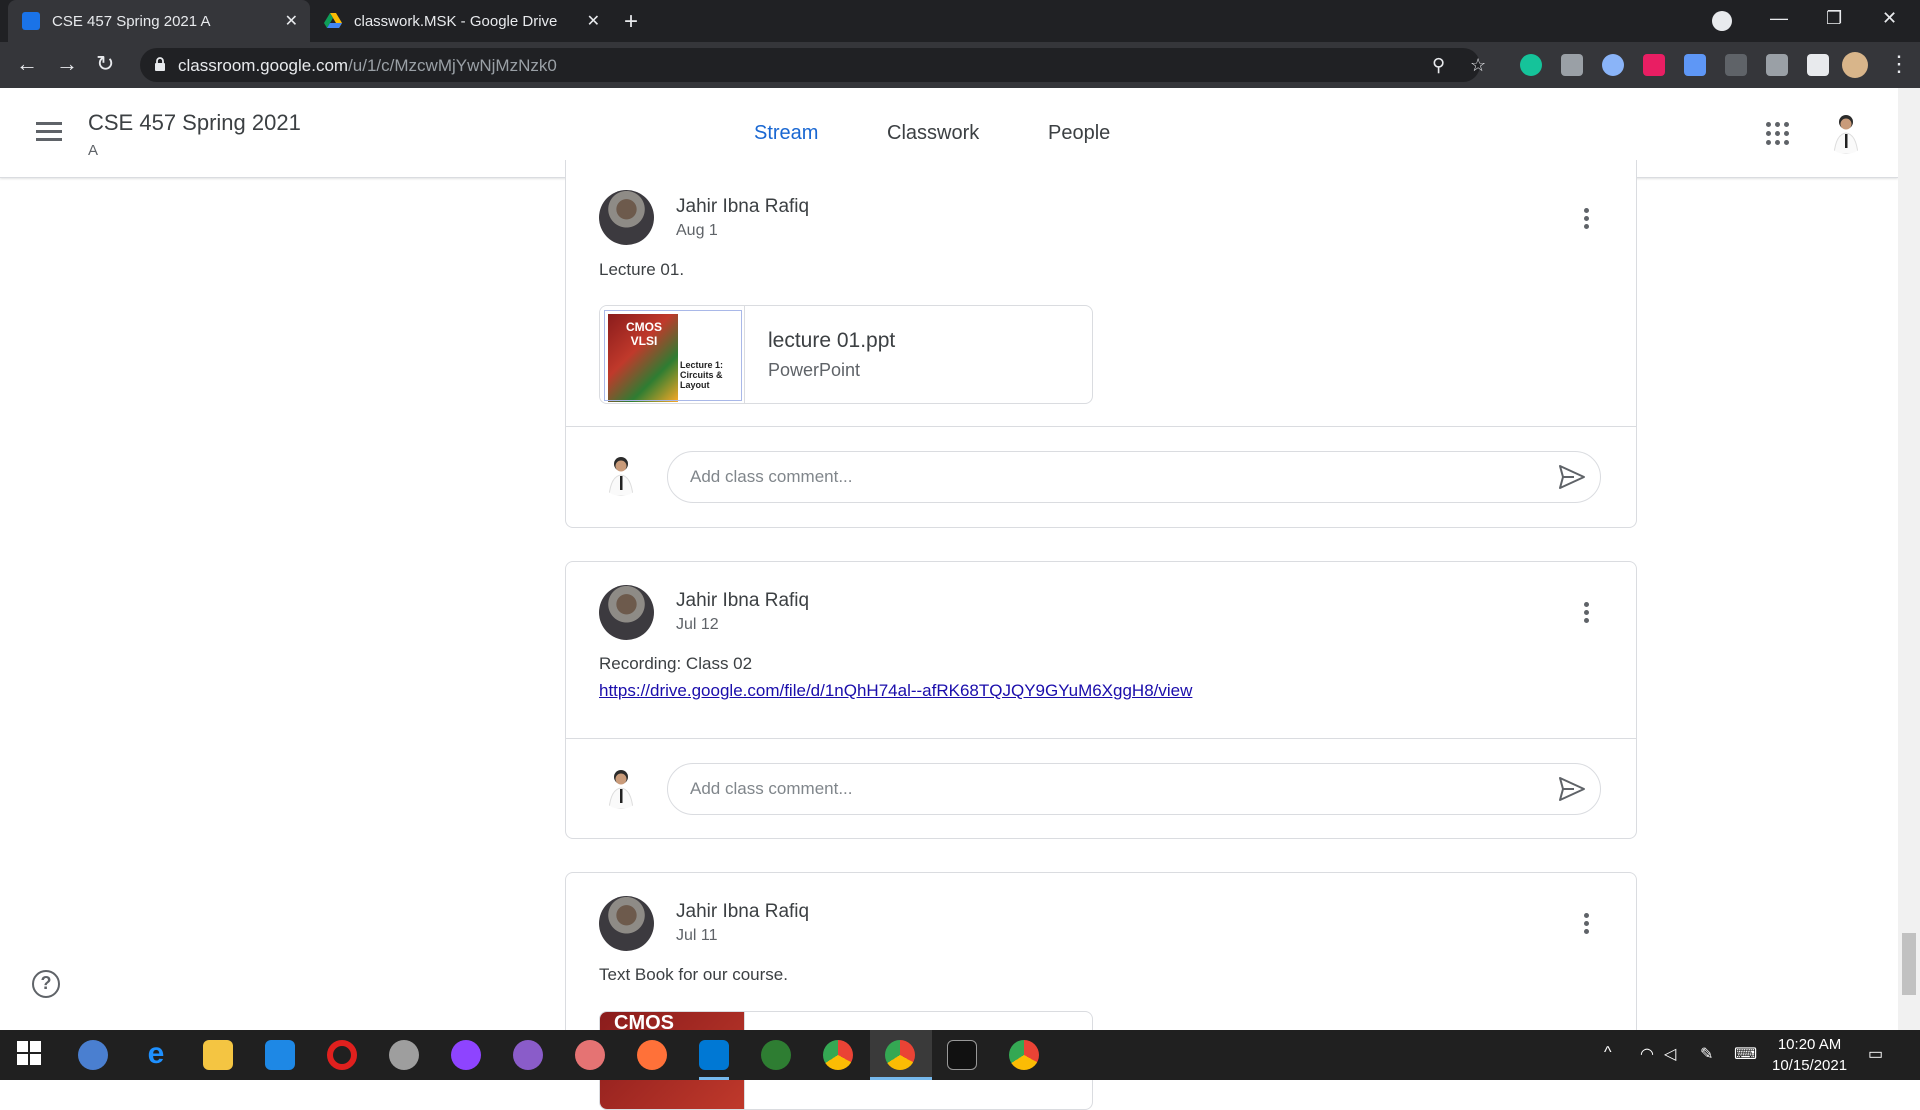 This screenshot has width=1920, height=1110. What do you see at coordinates (456, 21) in the screenshot?
I see `tab-title: classwork.MSK - Google Drive` at bounding box center [456, 21].